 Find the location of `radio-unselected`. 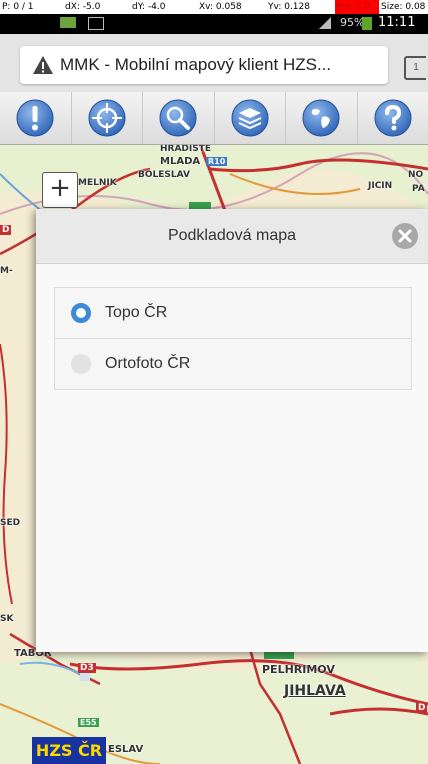

radio-unselected is located at coordinates (81, 364).